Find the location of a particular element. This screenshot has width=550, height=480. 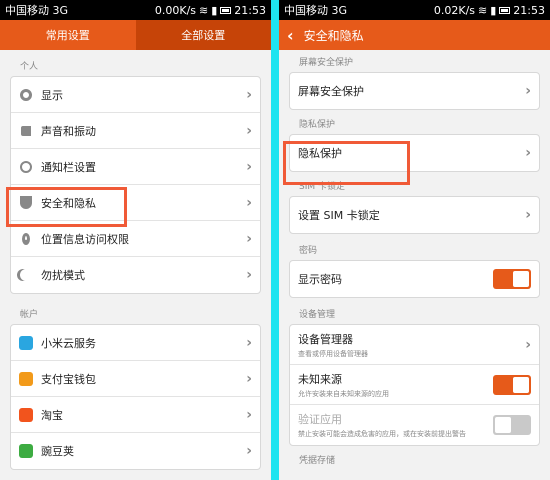

status-right: 0.02K/s ≋ ▮ 21:53 is located at coordinates (489, 10).